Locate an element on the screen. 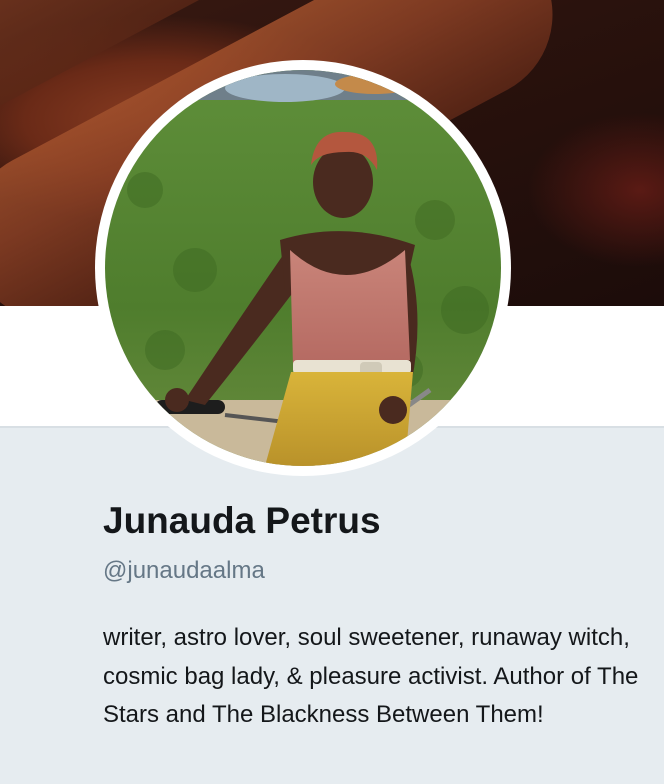 The height and width of the screenshot is (784, 664). profile-name: Junauda Petrus is located at coordinates (242, 520).